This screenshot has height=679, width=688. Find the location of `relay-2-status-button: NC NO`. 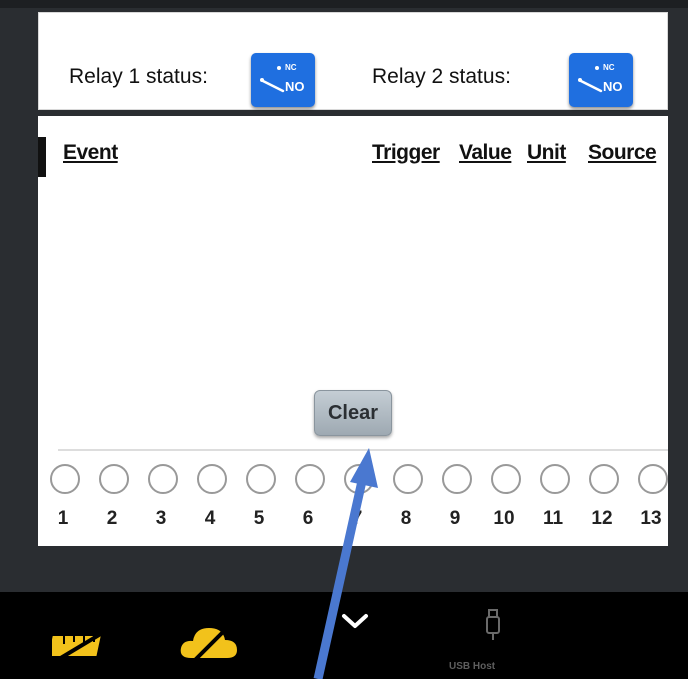

relay-2-status-button: NC NO is located at coordinates (601, 80).